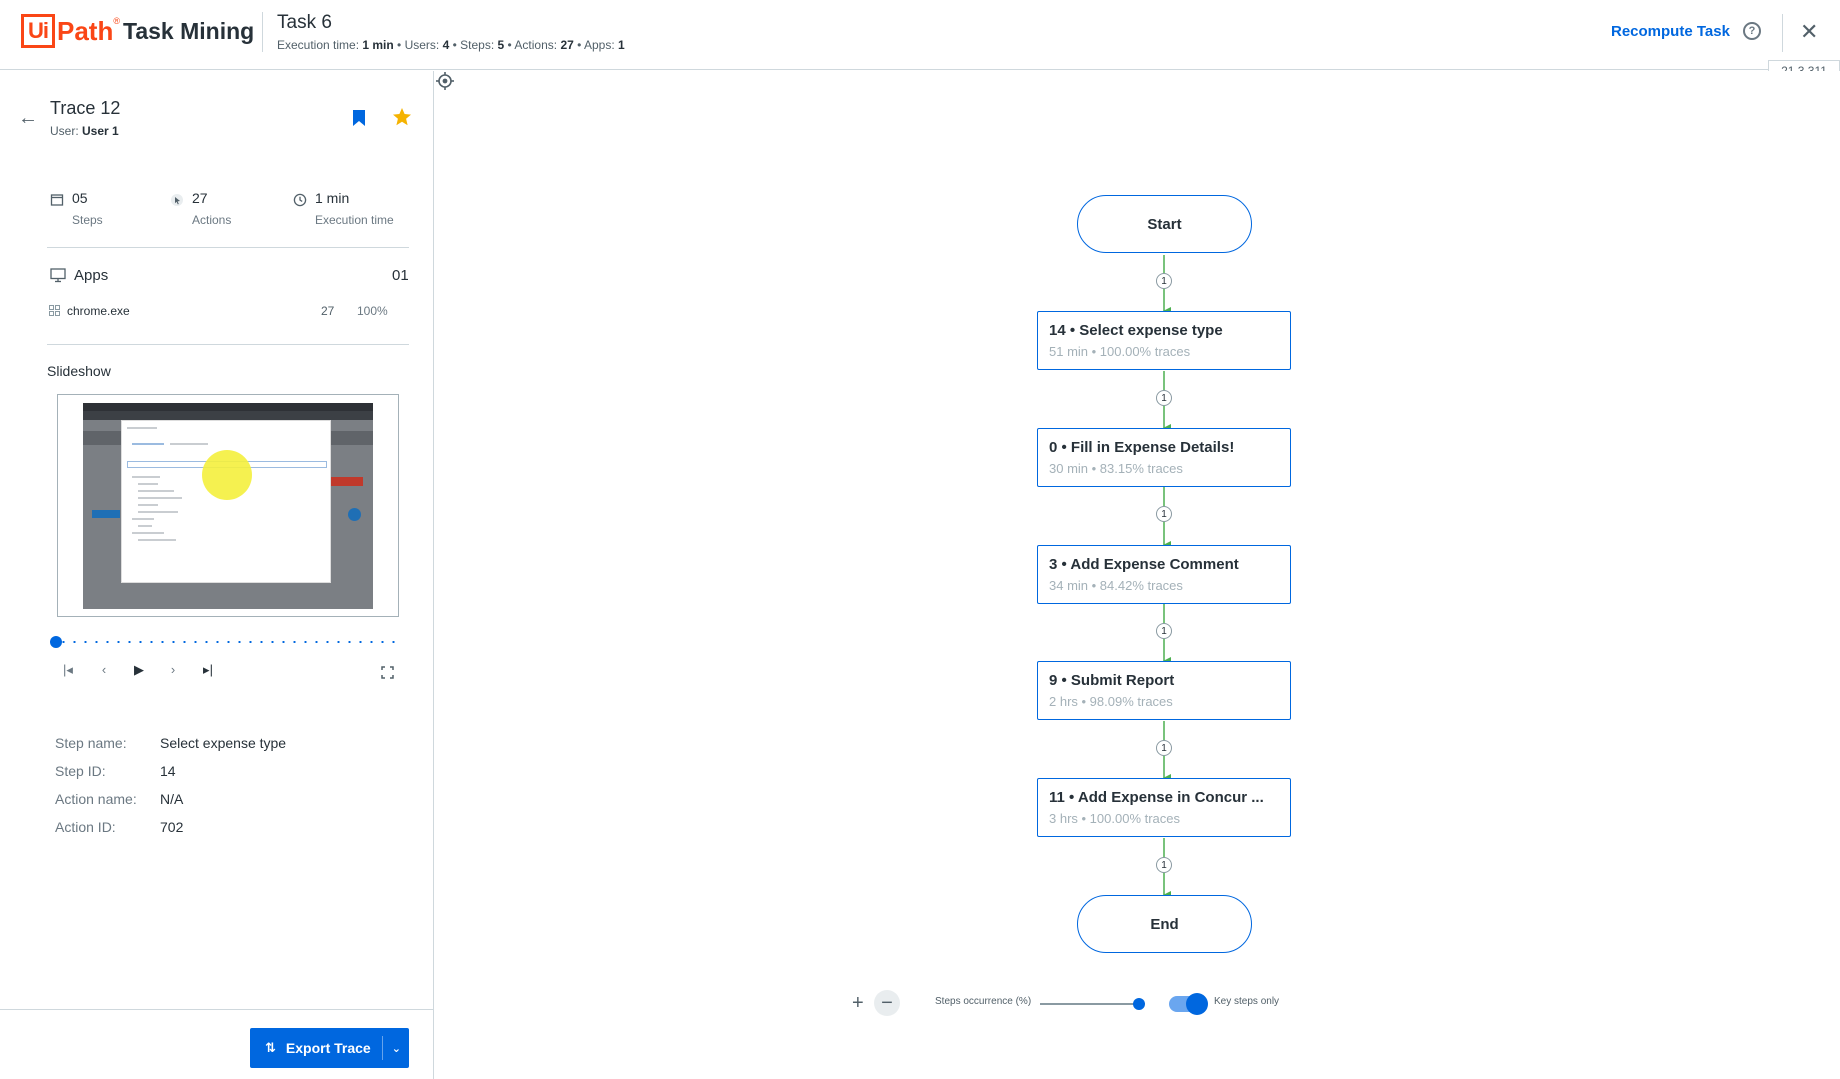 The height and width of the screenshot is (1079, 1840). I want to click on uipath-logo: Ui Path ® Task Mining, so click(137, 31).